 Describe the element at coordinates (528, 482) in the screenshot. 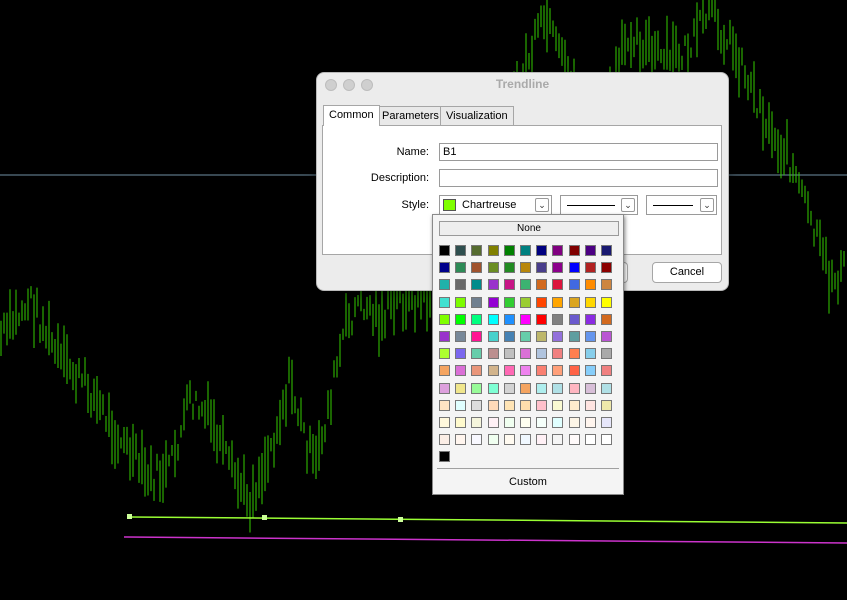

I see `custom-color-button: Custom` at that location.